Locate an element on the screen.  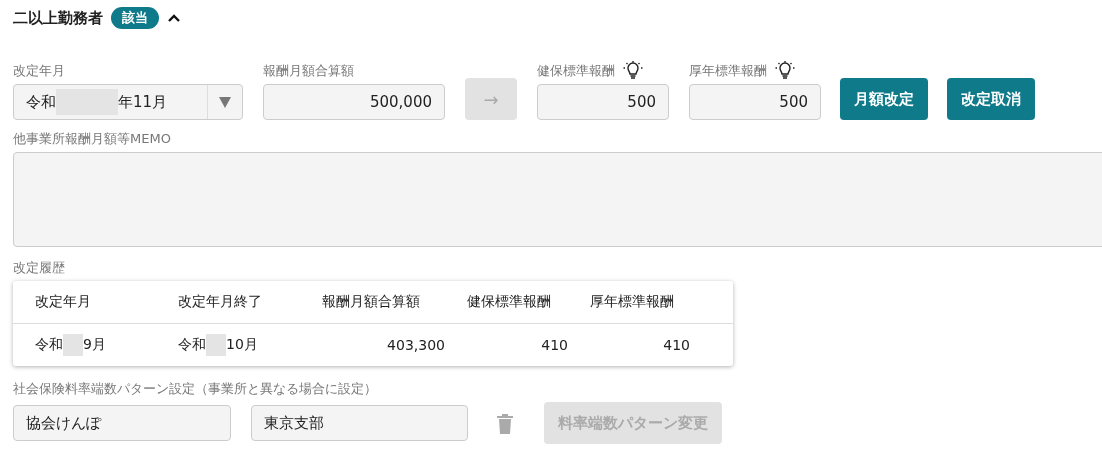
table-cell: 令和 10月 is located at coordinates (228, 344).